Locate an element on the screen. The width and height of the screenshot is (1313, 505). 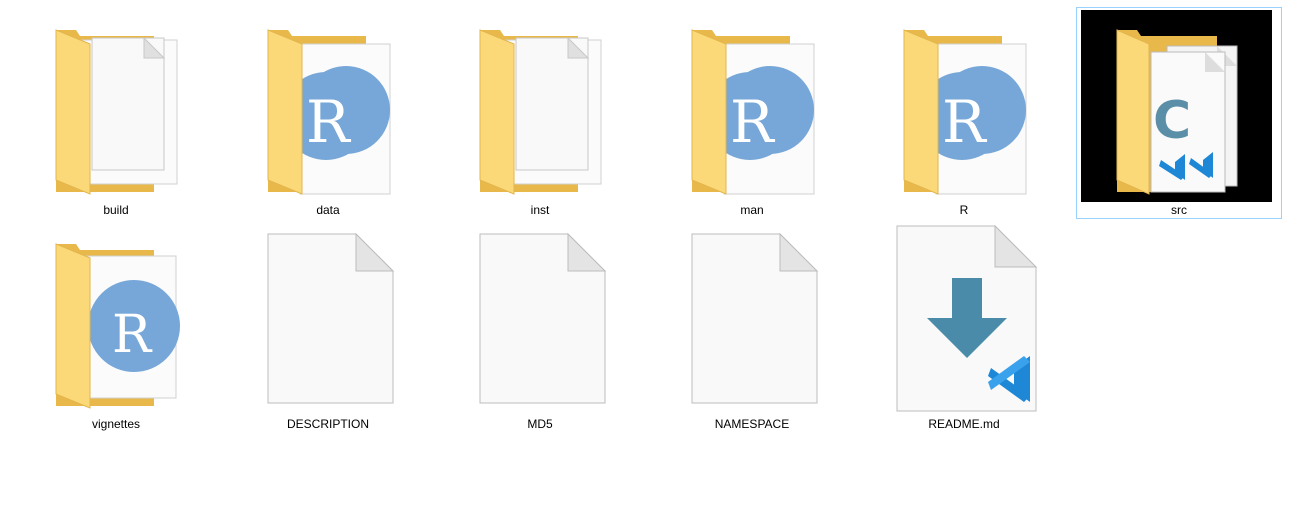
item-label: NAMESPACE is located at coordinates (752, 424).